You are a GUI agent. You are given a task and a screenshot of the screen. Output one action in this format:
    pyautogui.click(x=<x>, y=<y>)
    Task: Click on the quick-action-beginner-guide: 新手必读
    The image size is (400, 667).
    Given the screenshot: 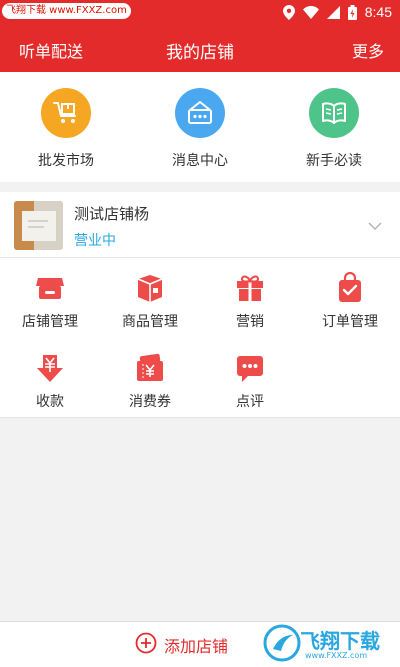 What is the action you would take?
    pyautogui.click(x=334, y=129)
    